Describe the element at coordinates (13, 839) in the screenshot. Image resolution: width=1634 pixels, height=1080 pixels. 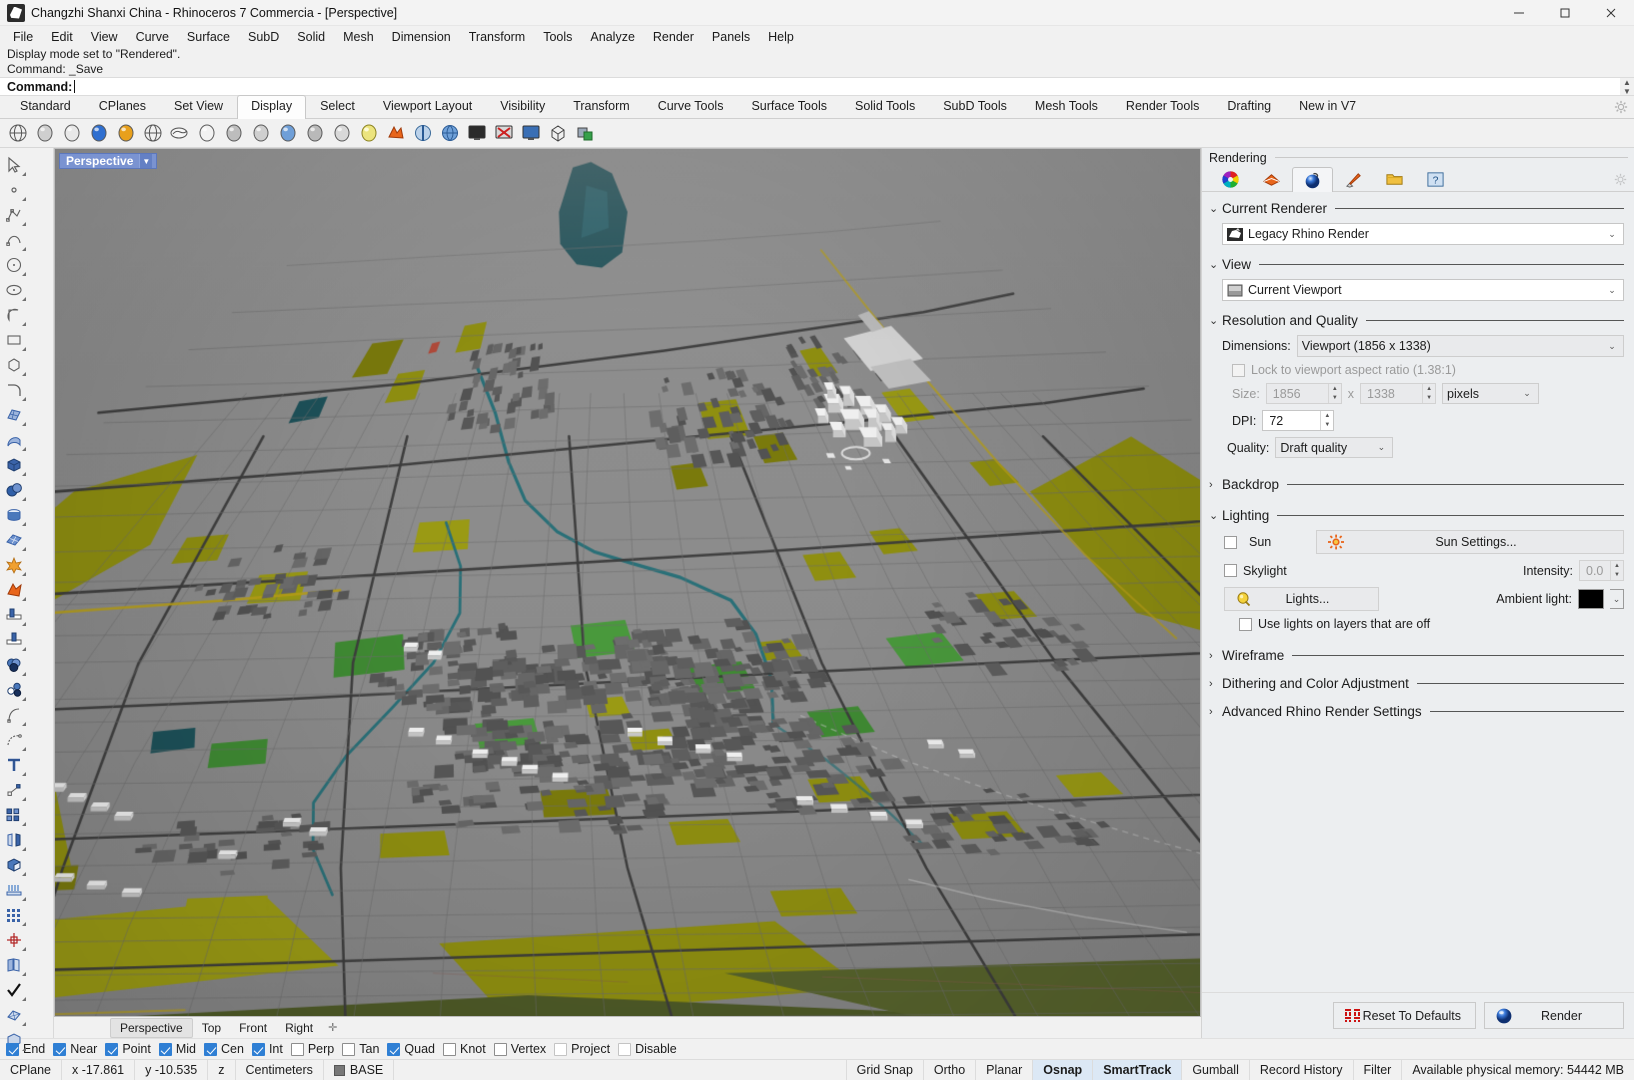
I see `mirror-icon` at that location.